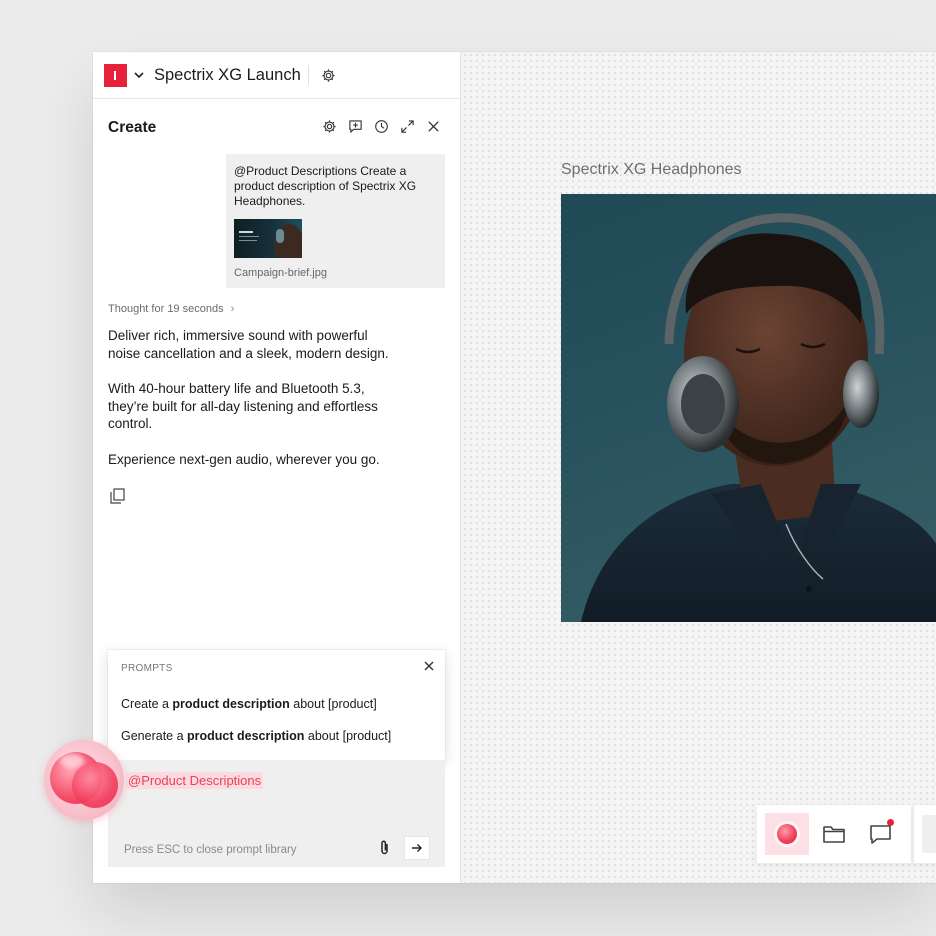 The image size is (936, 936). What do you see at coordinates (117, 496) in the screenshot?
I see `copy-icon` at bounding box center [117, 496].